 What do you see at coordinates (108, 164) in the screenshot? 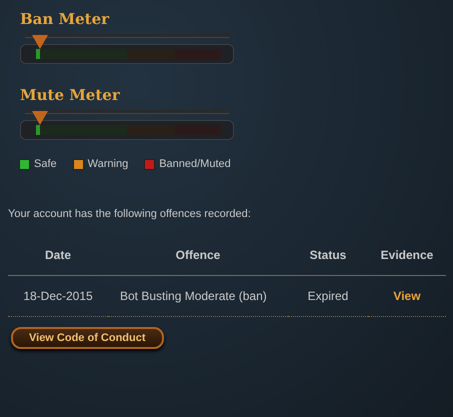
I see `legend-label: Warning` at bounding box center [108, 164].